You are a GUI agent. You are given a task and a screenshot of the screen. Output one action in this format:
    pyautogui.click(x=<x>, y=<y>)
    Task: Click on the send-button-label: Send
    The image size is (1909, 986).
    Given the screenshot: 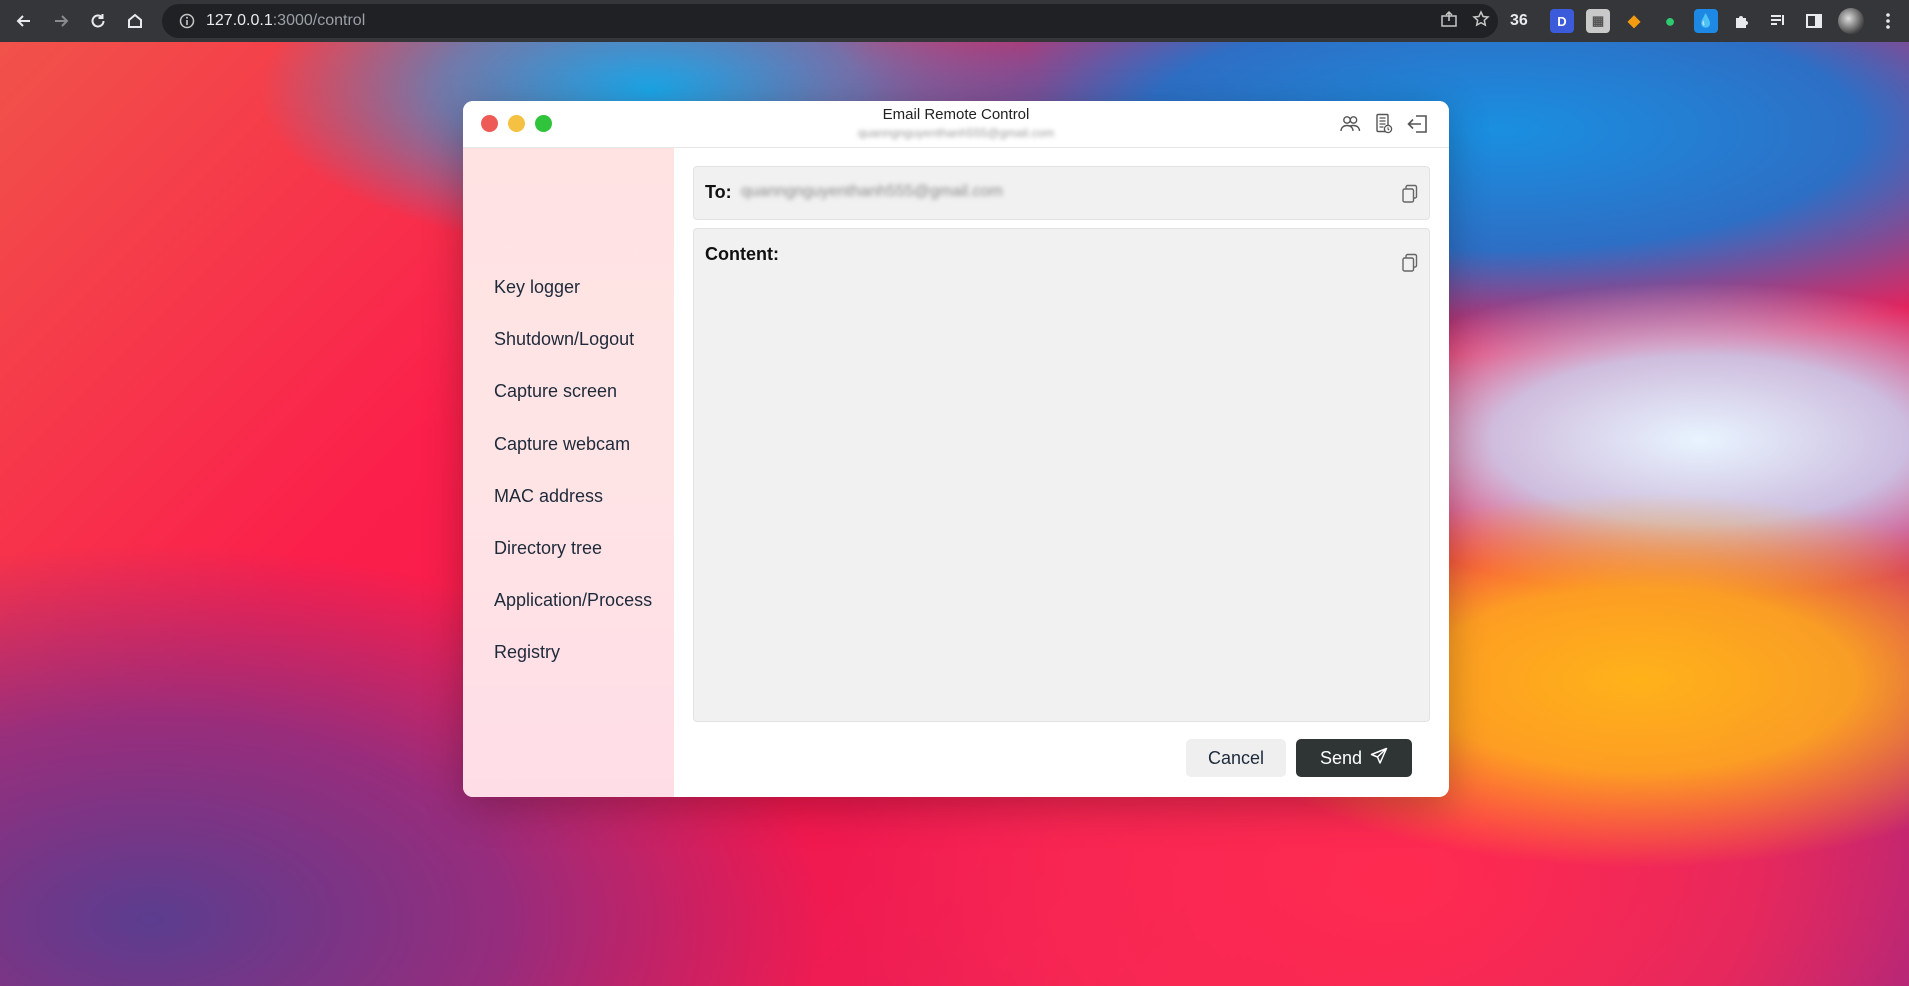 What is the action you would take?
    pyautogui.click(x=1341, y=757)
    